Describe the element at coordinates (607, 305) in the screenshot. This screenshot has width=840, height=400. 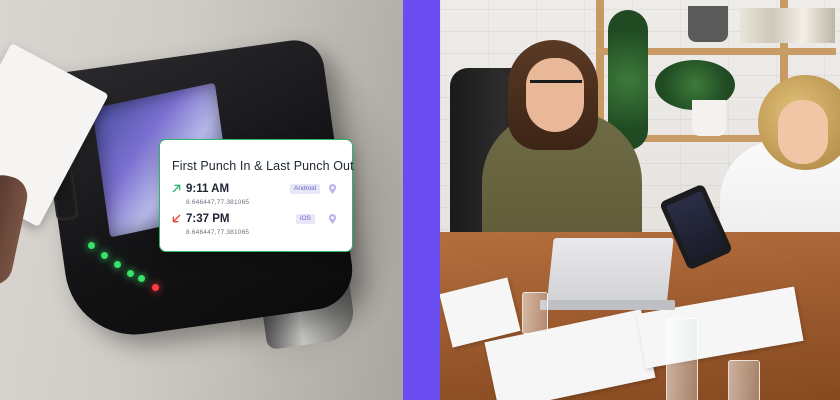
I see `laptop-base` at that location.